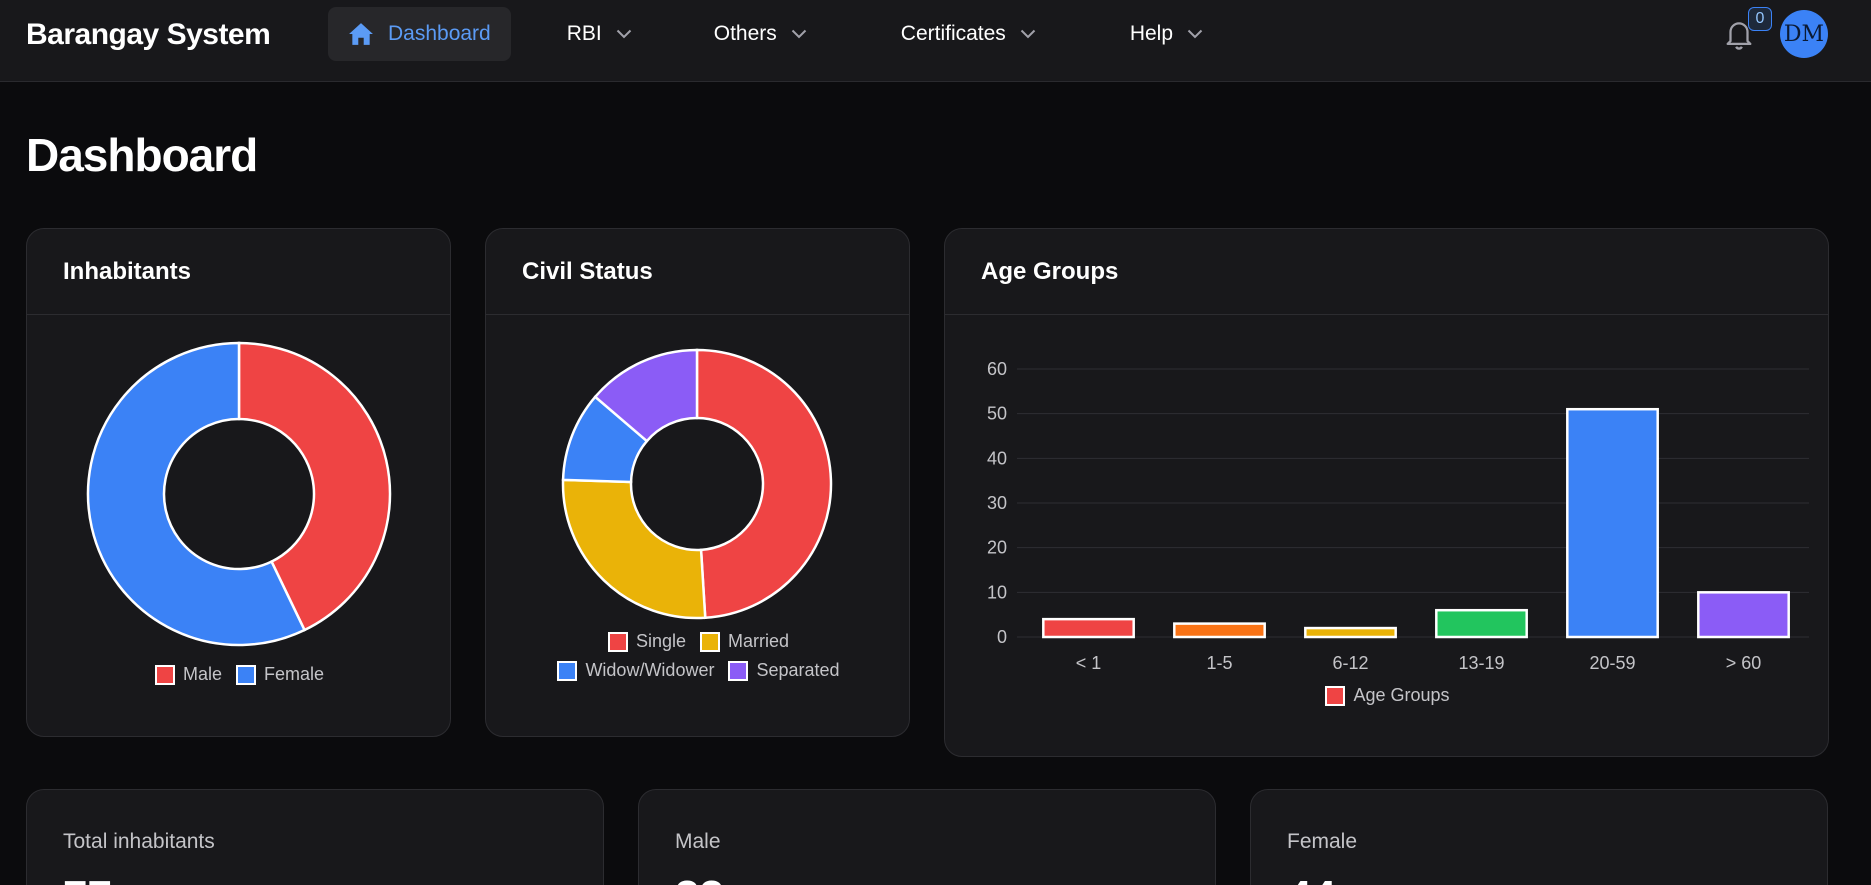 This screenshot has height=885, width=1871. Describe the element at coordinates (1089, 663) in the screenshot. I see `x-tick-label: < 1` at that location.